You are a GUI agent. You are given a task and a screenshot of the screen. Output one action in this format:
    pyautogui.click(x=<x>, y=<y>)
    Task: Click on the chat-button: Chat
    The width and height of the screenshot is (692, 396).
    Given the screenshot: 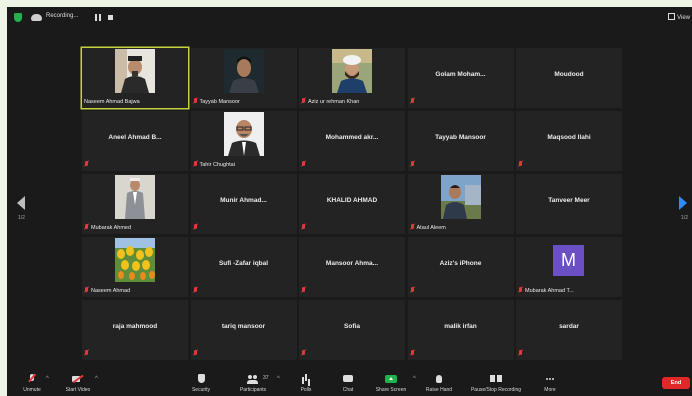 What is the action you would take?
    pyautogui.click(x=348, y=383)
    